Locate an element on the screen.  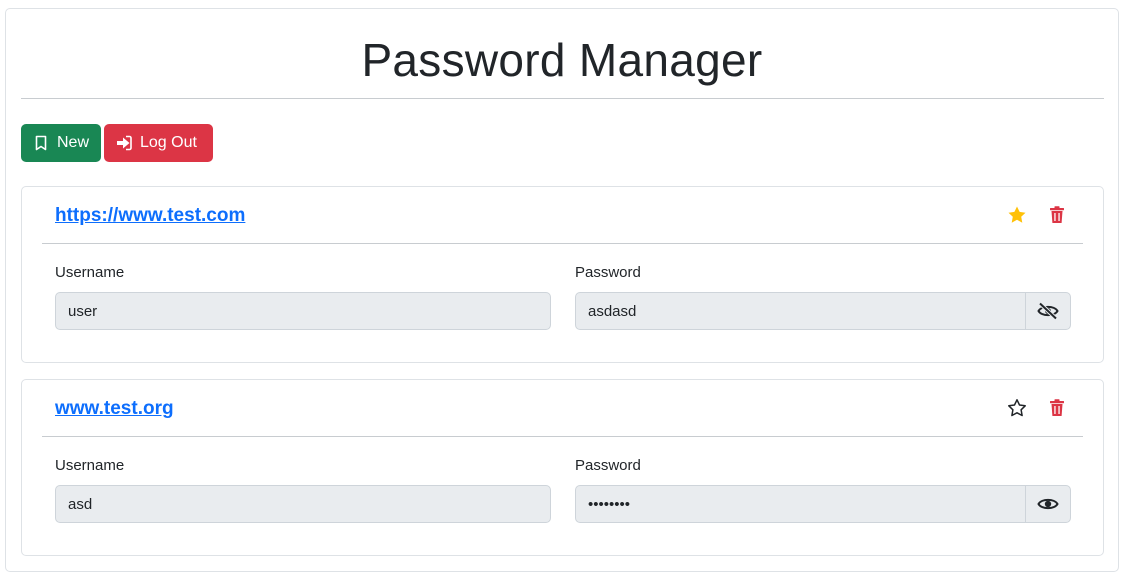
title-divider is located at coordinates (562, 98).